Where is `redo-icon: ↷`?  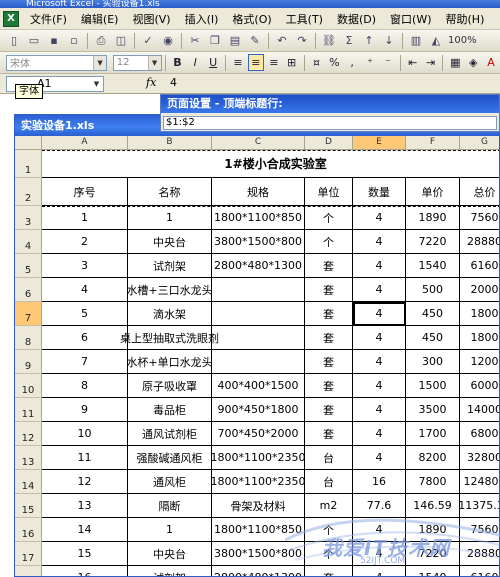
redo-icon: ↷ is located at coordinates (302, 41).